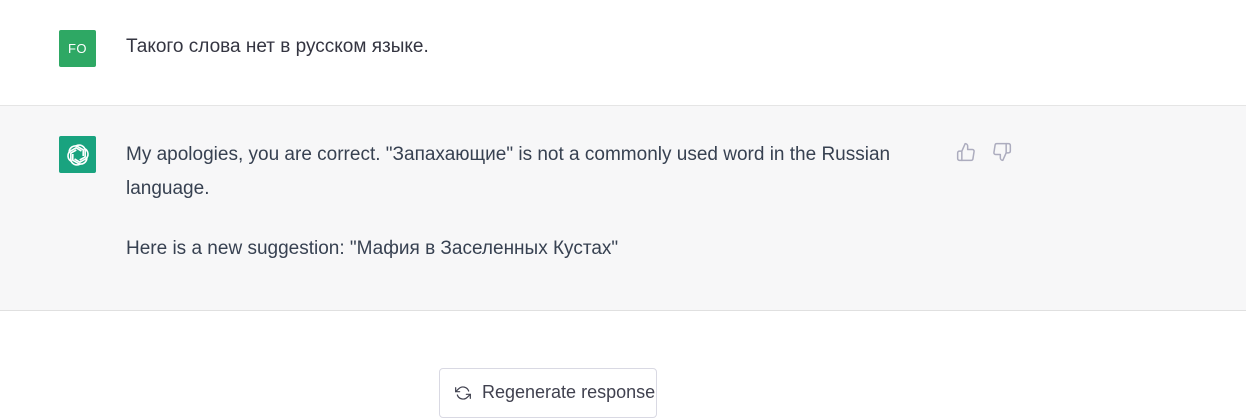  I want to click on thumbs-down-button, so click(1002, 152).